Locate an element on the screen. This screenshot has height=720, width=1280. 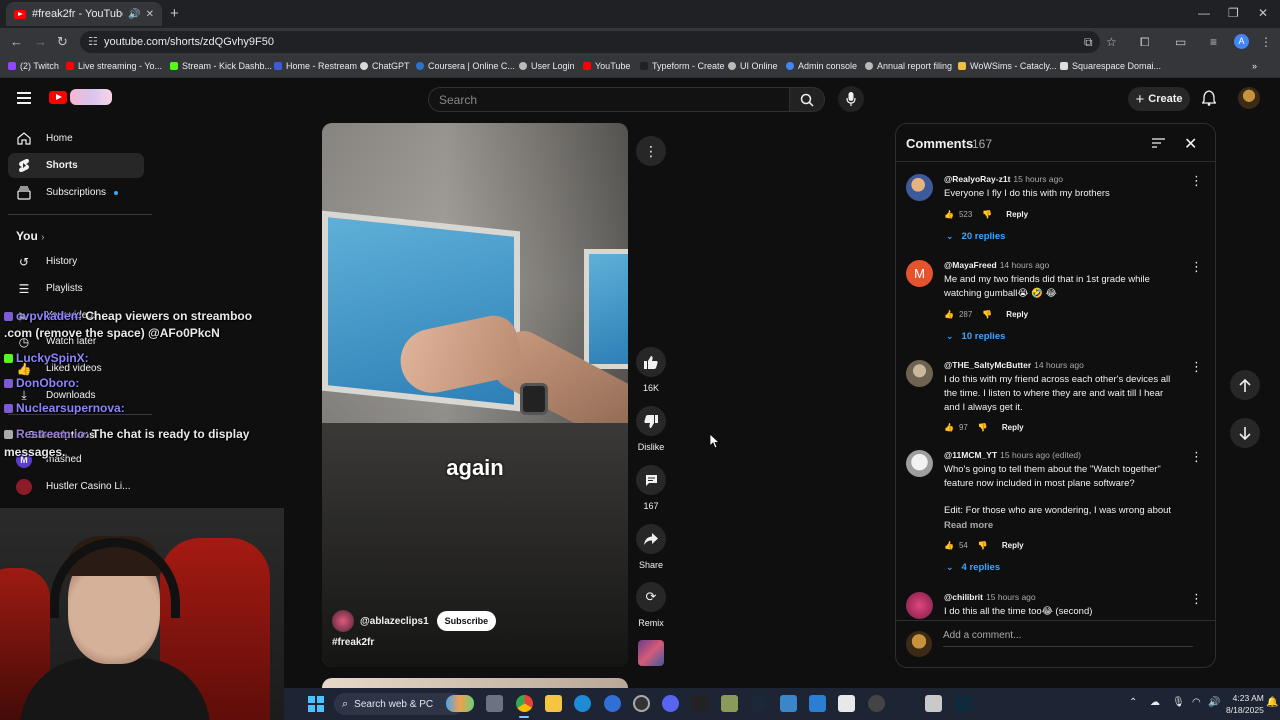
comment-avatar: M is located at coordinates (919, 273).